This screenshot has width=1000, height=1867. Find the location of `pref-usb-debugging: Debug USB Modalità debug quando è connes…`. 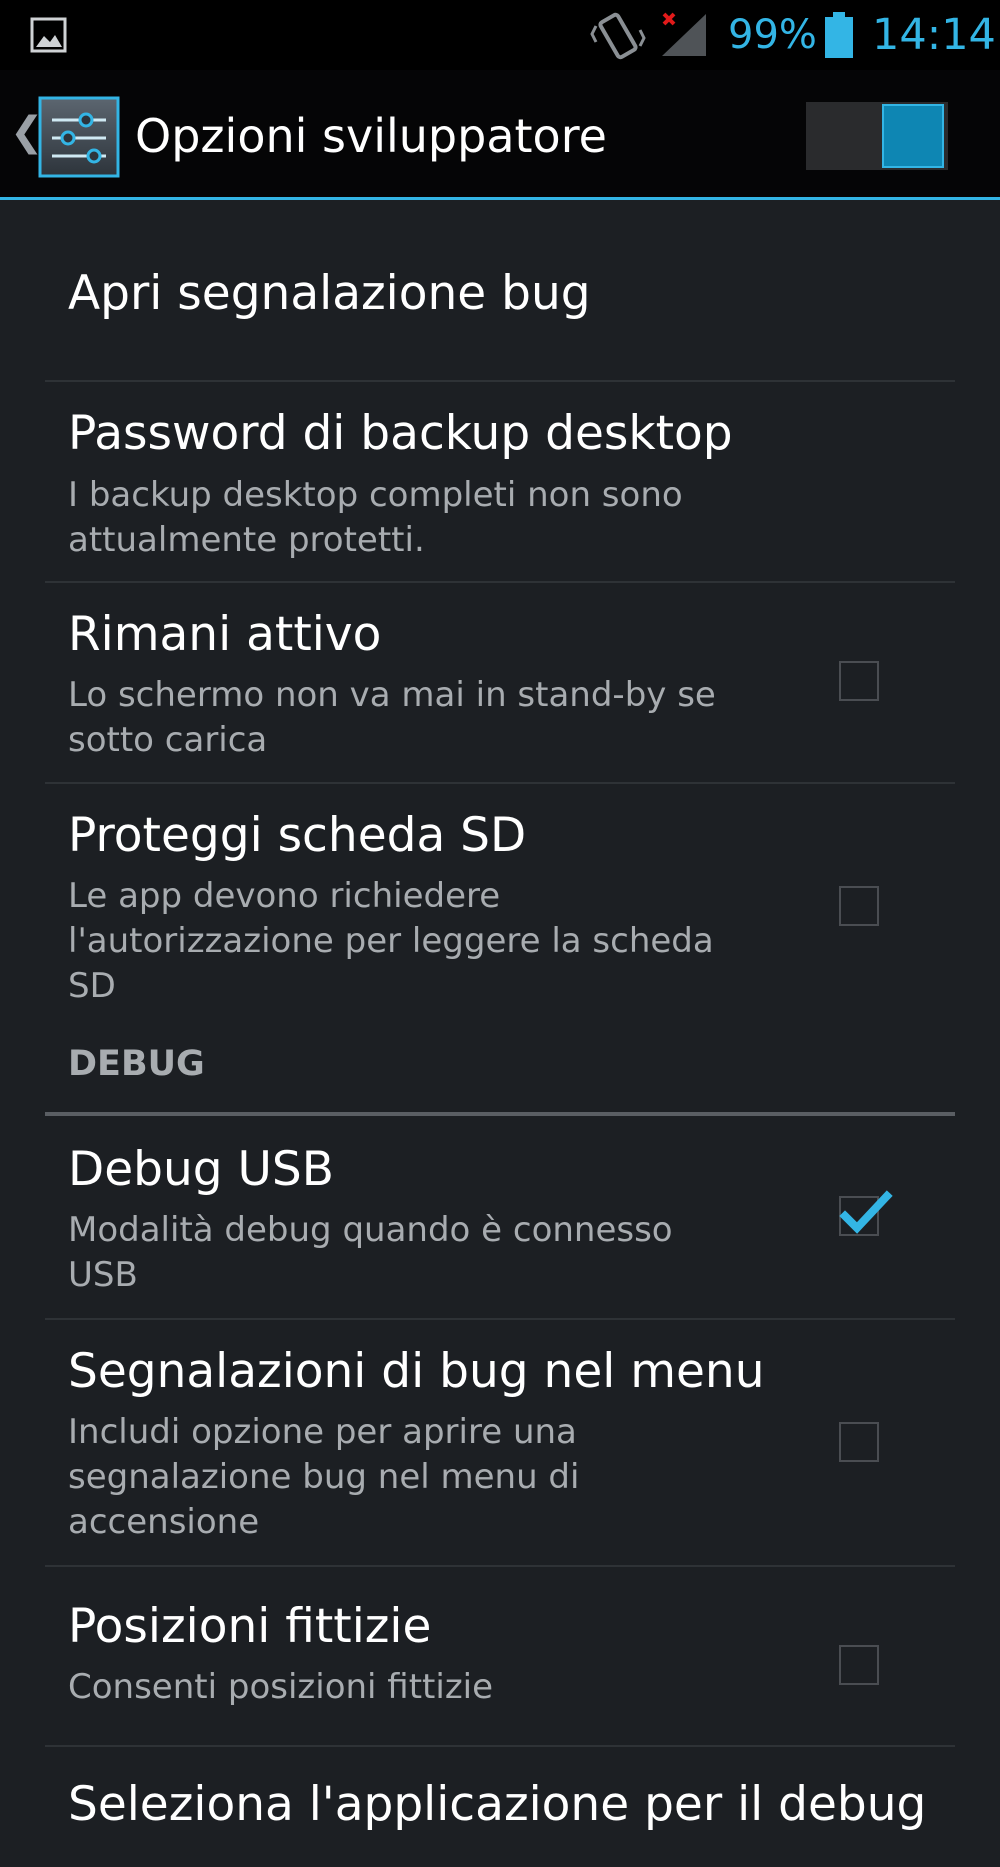

pref-usb-debugging: Debug USB Modalità debug quando è connes… is located at coordinates (500, 1218).